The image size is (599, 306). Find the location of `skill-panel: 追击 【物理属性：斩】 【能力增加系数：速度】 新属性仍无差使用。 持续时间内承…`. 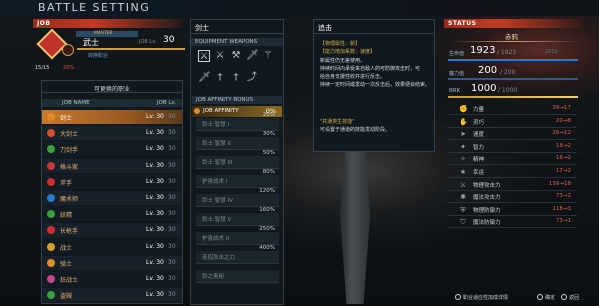

skill-panel: 追击 【物理属性：斩】 【能力增加系数：速度】 新属性仍无差使用。 持续时间内承… is located at coordinates (374, 85).